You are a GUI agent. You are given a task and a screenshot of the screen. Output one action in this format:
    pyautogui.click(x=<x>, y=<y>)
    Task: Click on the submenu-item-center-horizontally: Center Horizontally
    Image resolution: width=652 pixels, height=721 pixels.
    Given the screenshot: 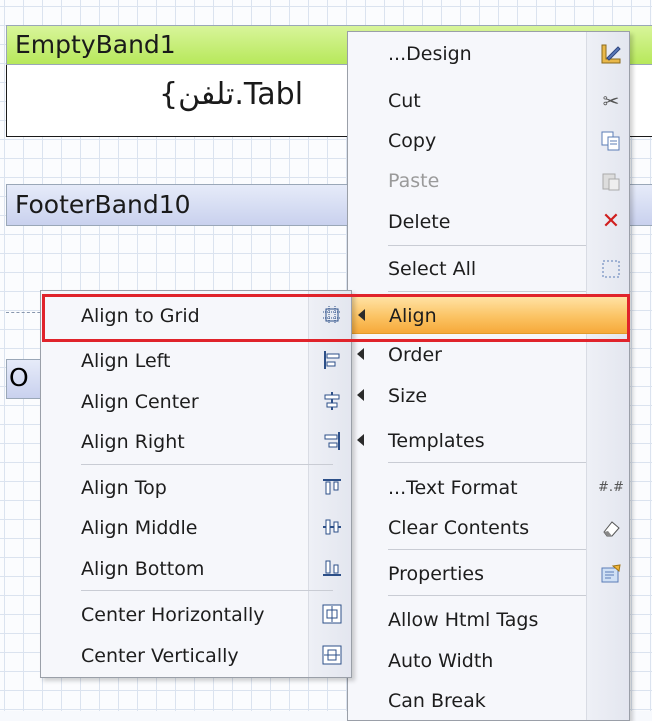 What is the action you would take?
    pyautogui.click(x=196, y=615)
    